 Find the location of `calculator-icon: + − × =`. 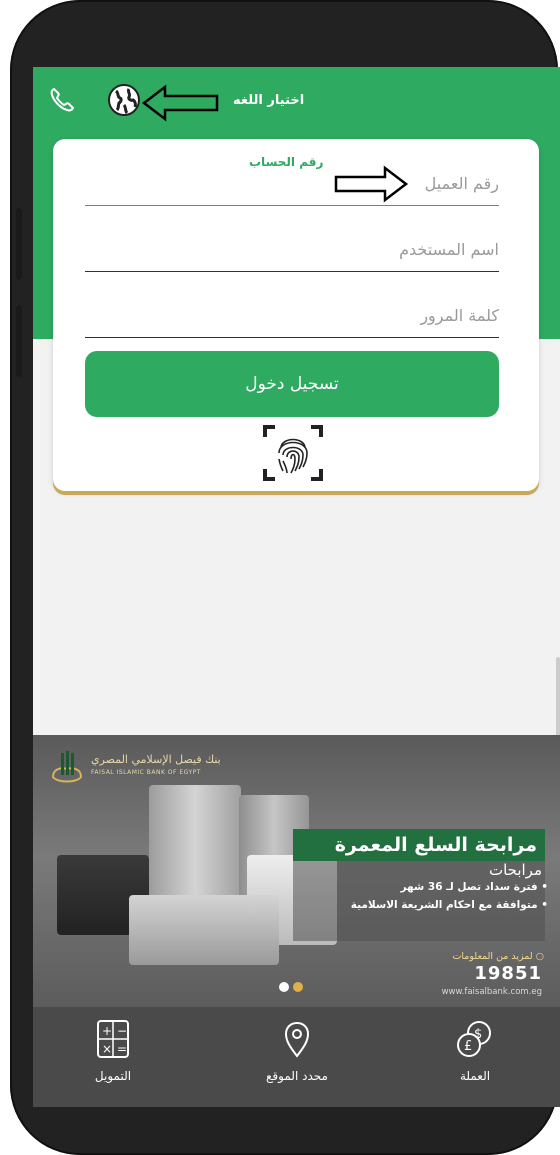

calculator-icon: + − × = is located at coordinates (113, 1039).